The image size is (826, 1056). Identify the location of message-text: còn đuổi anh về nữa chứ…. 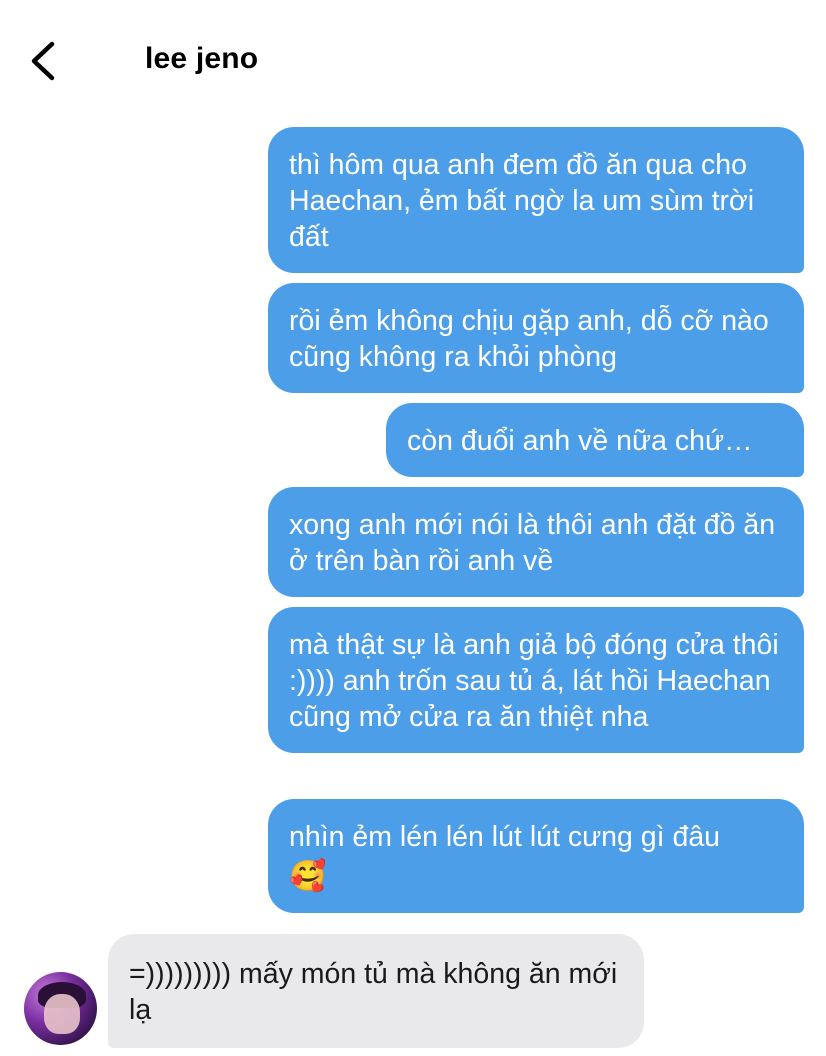
(580, 441).